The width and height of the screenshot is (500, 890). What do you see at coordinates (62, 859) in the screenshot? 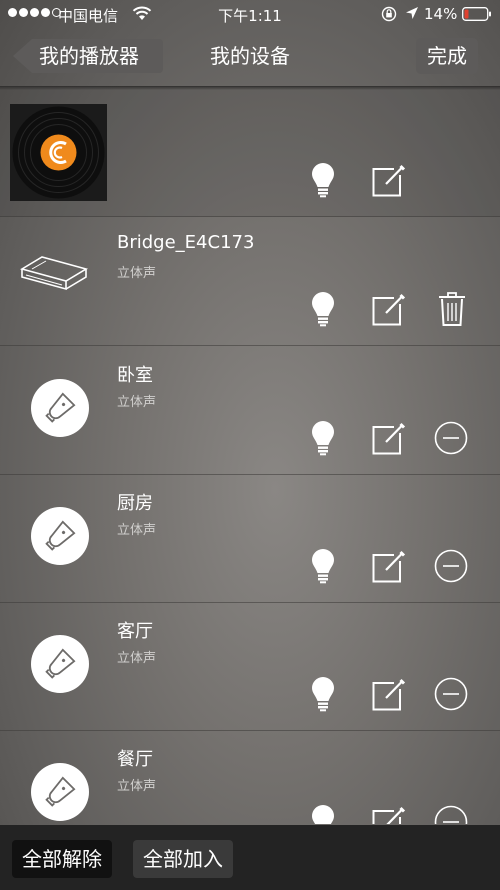
I see `release-all-button: 全部解除` at bounding box center [62, 859].